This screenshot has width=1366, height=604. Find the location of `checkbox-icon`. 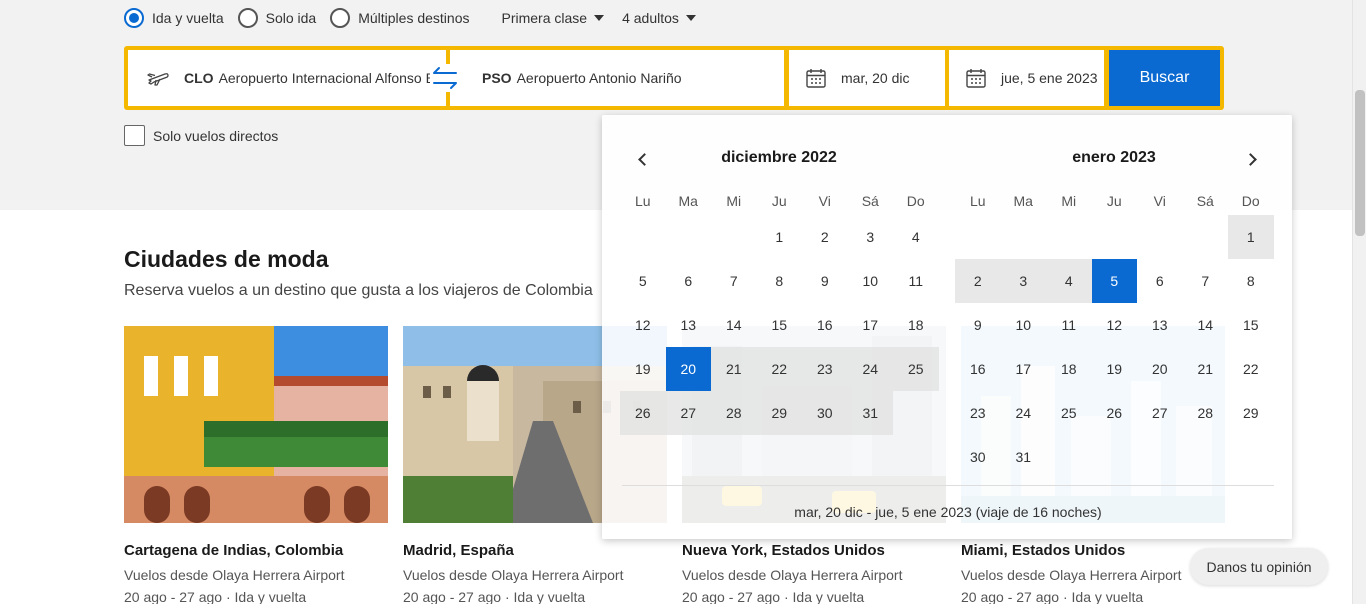

checkbox-icon is located at coordinates (134, 135).